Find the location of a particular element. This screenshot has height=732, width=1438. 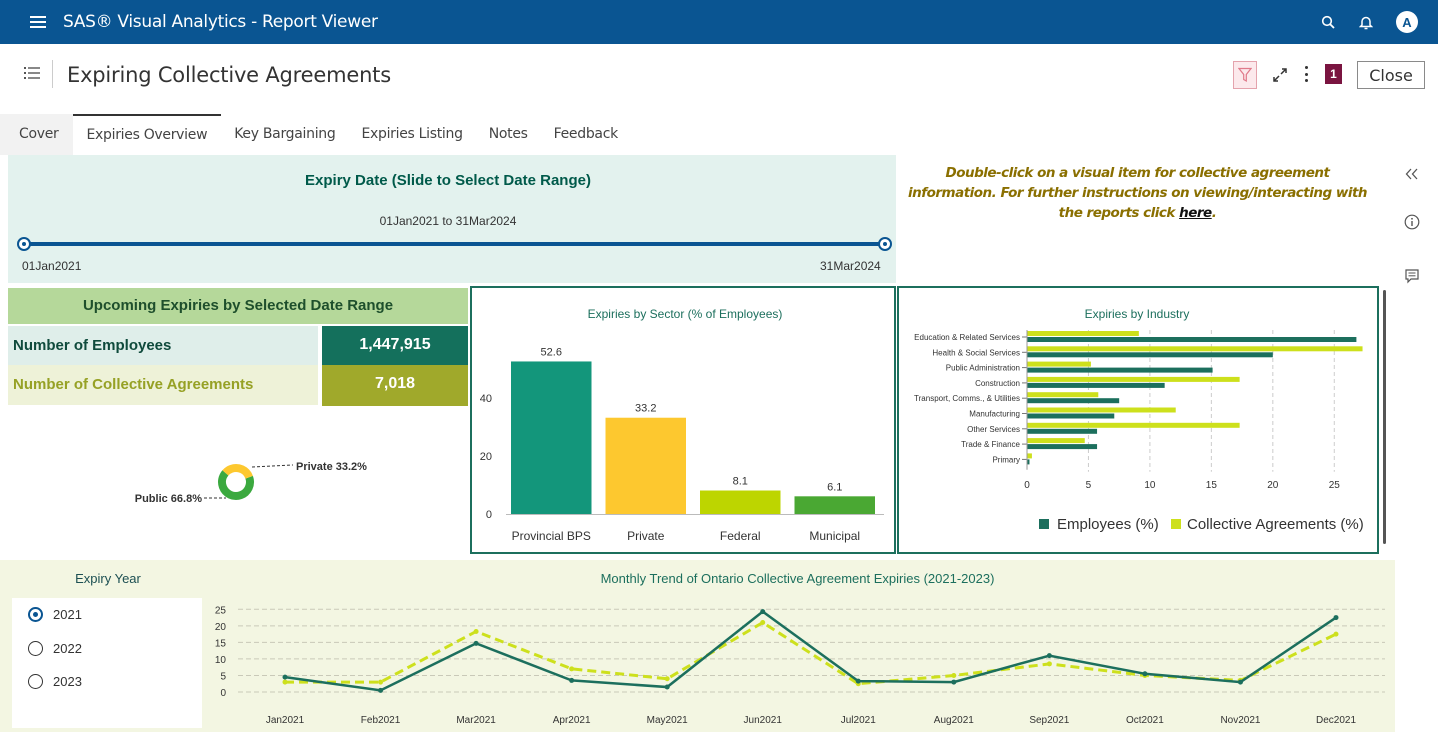

year-option-label: 2021 is located at coordinates (67, 614).